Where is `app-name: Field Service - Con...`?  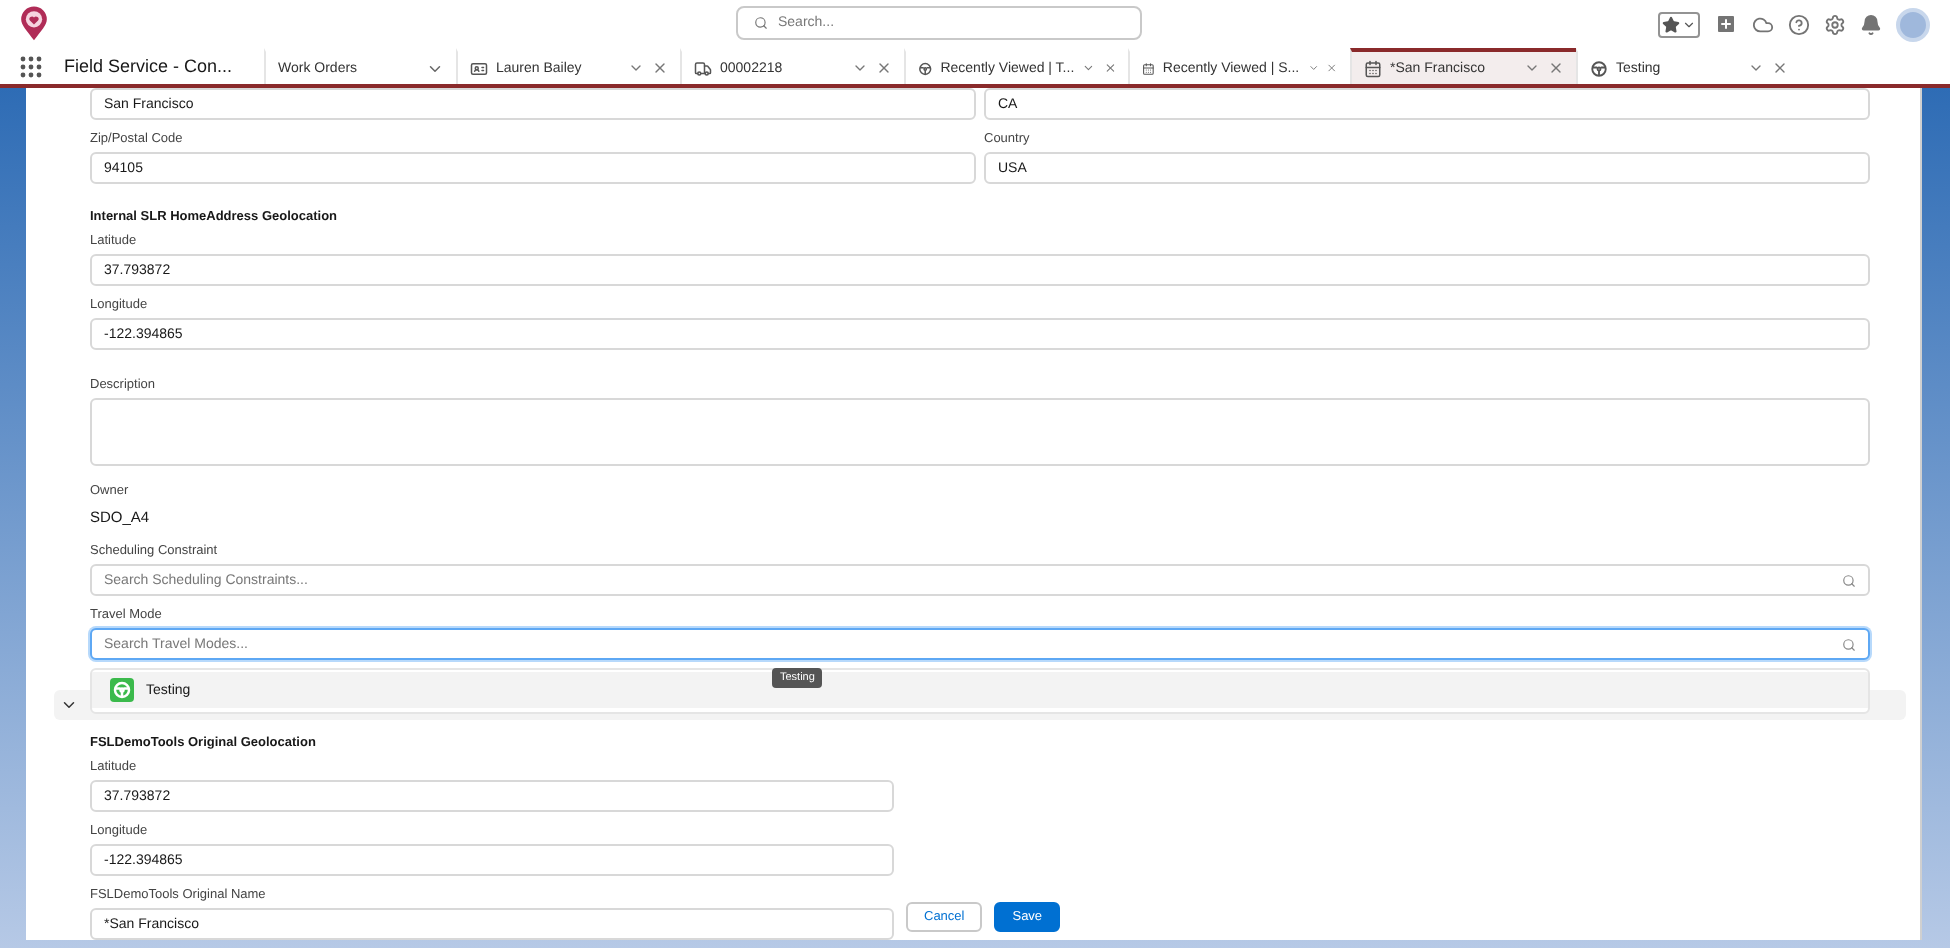 app-name: Field Service - Con... is located at coordinates (148, 67).